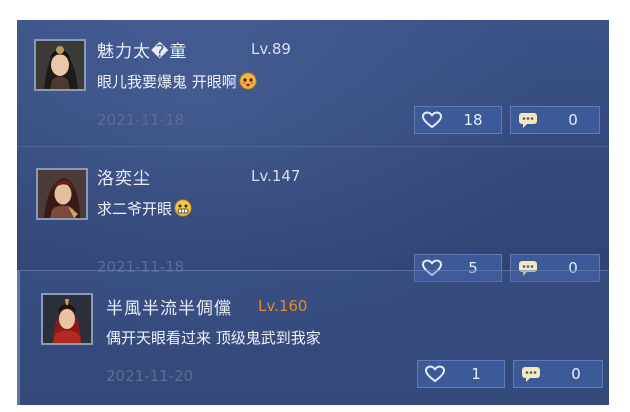 This screenshot has height=412, width=630. What do you see at coordinates (458, 120) in the screenshot?
I see `like-button: 18` at bounding box center [458, 120].